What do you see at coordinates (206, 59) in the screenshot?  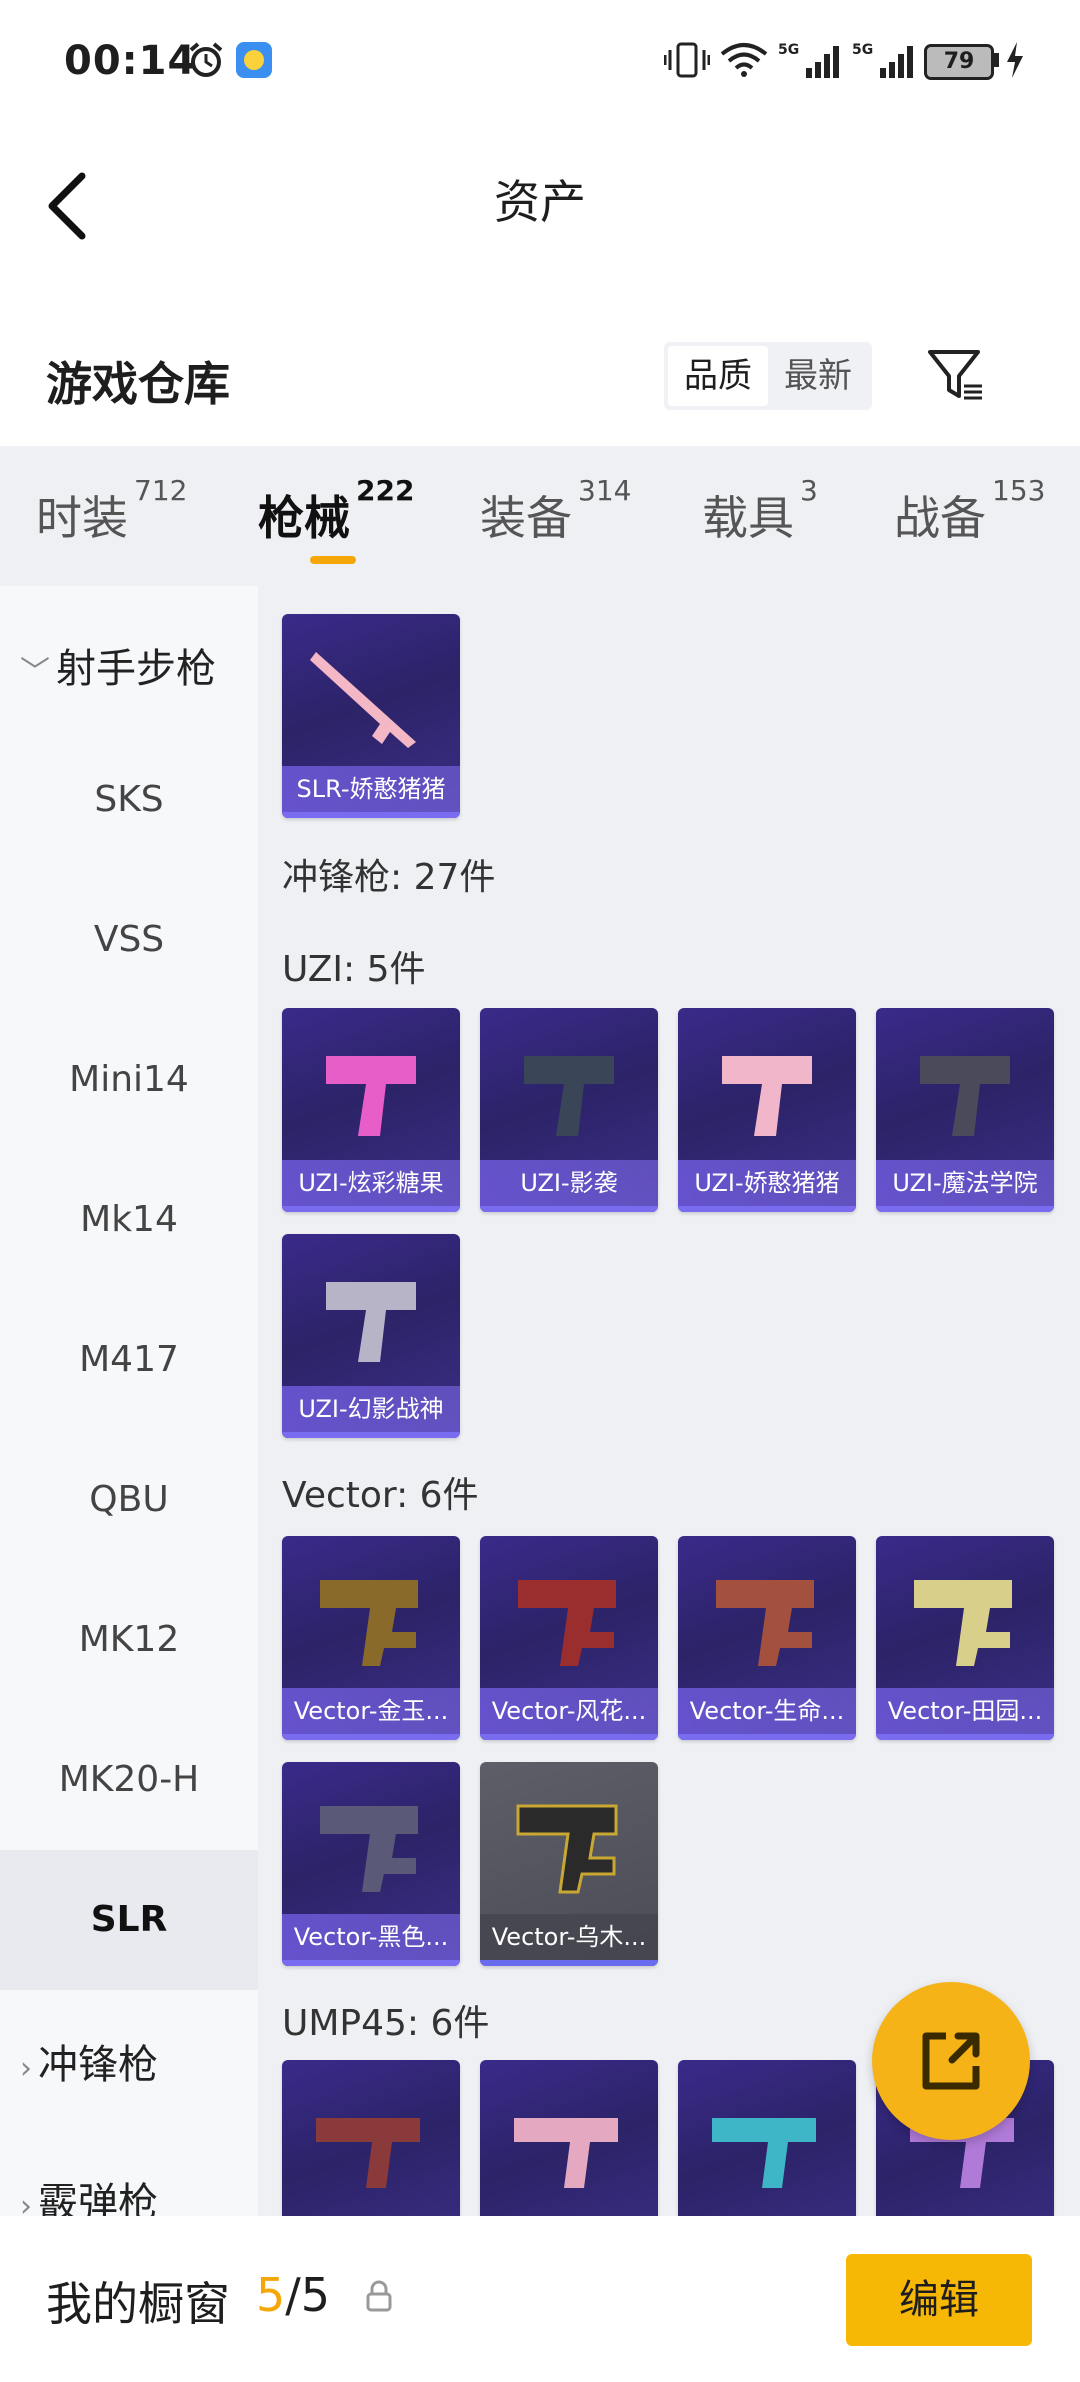 I see `alarm-icon` at bounding box center [206, 59].